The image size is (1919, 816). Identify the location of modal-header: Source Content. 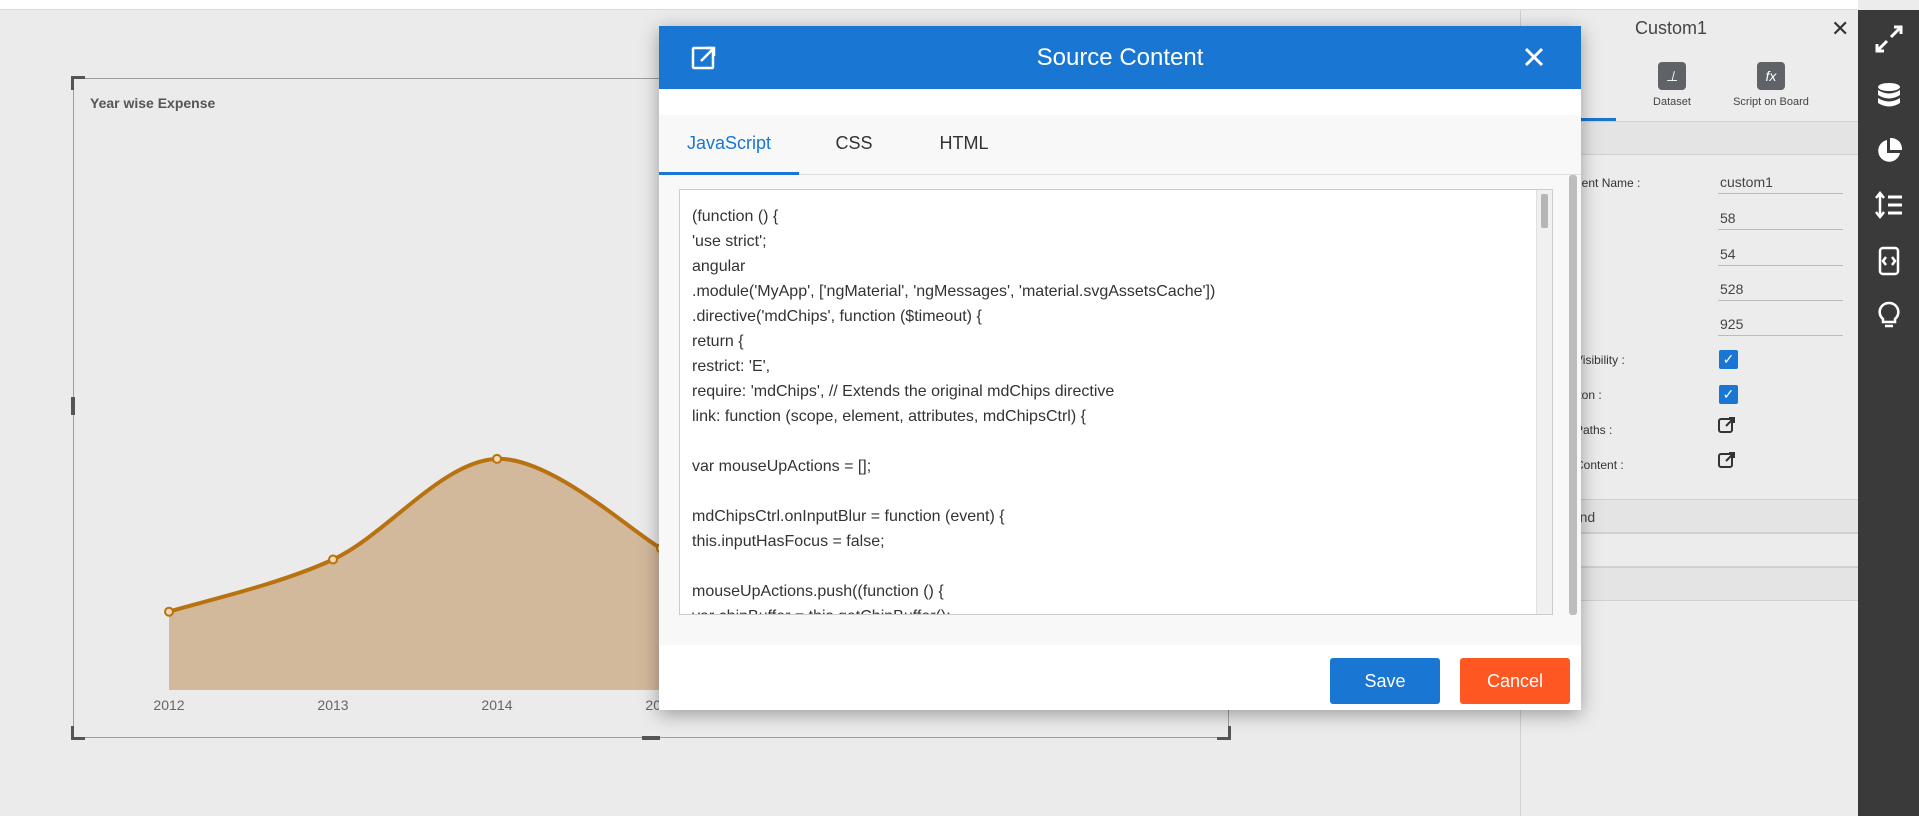
(1120, 57).